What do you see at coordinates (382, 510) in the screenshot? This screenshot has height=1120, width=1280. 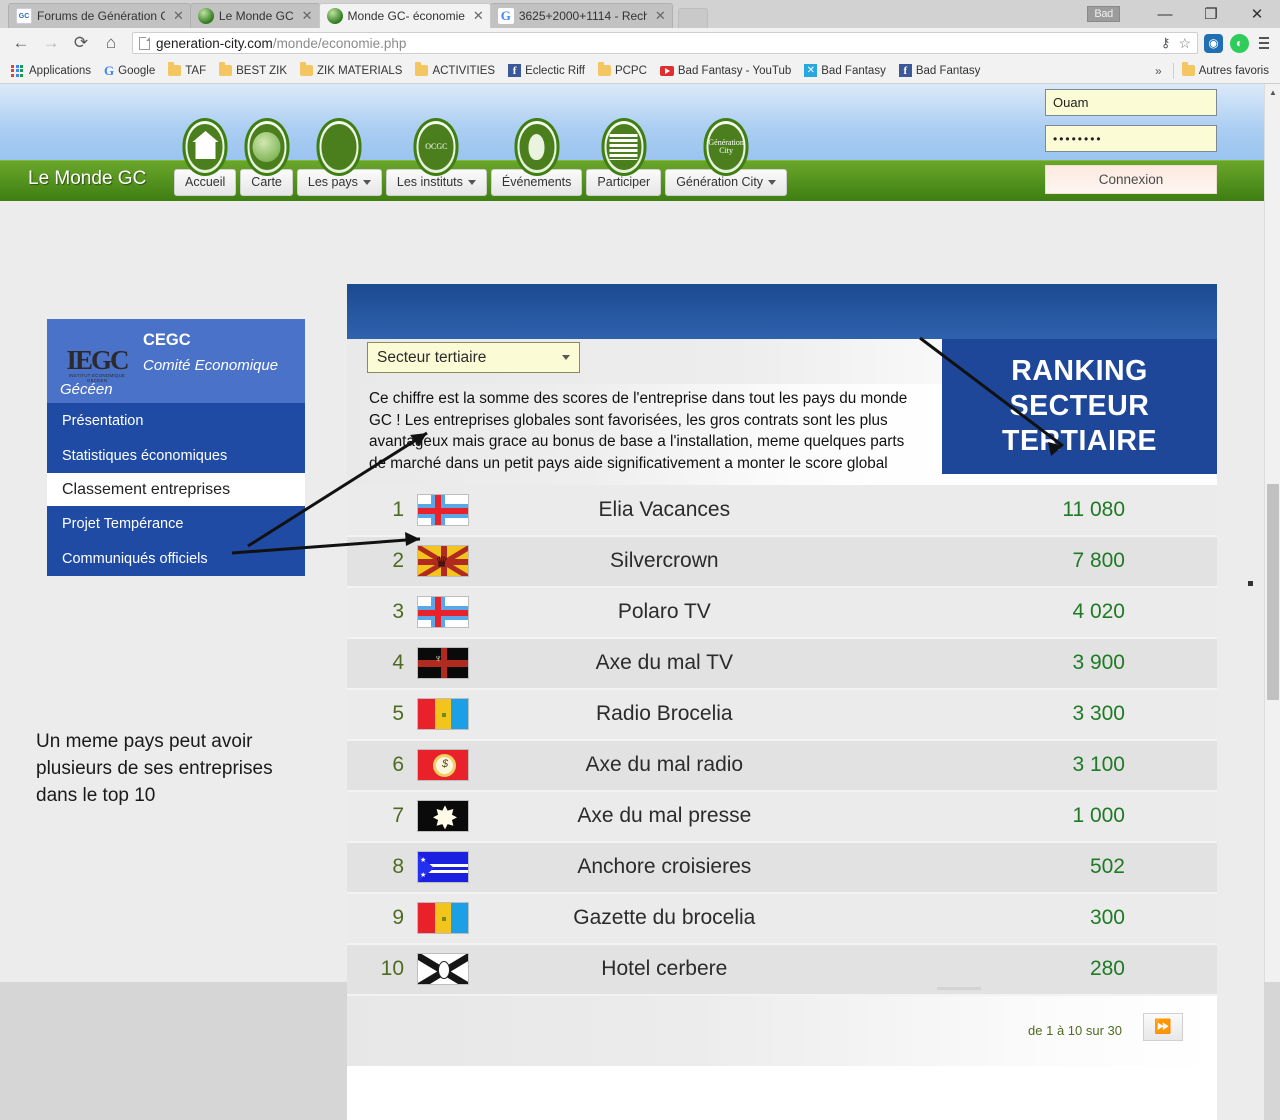 I see `rank-cell: 1` at bounding box center [382, 510].